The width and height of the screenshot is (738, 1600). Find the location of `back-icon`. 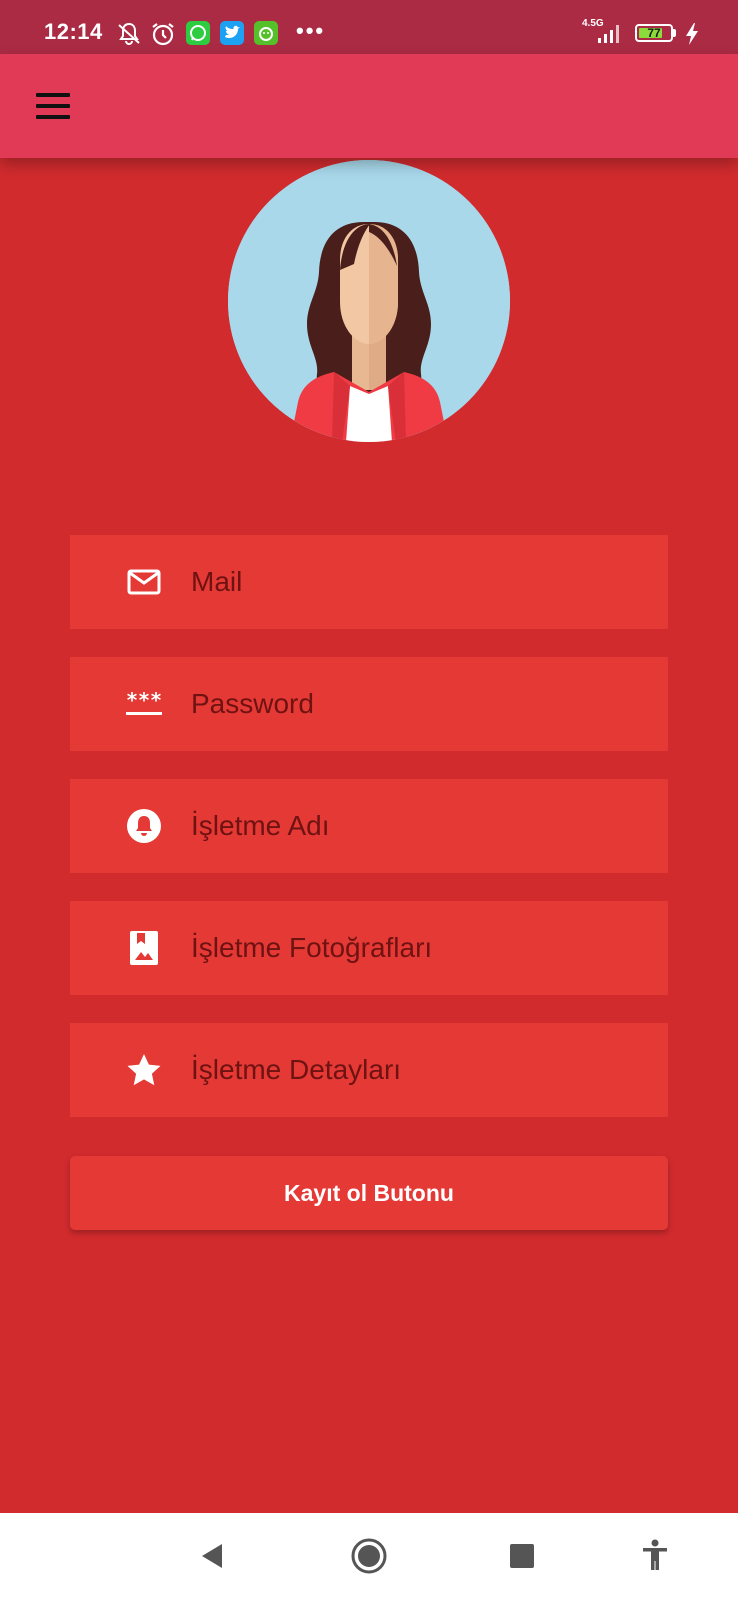

back-icon is located at coordinates (213, 1556).